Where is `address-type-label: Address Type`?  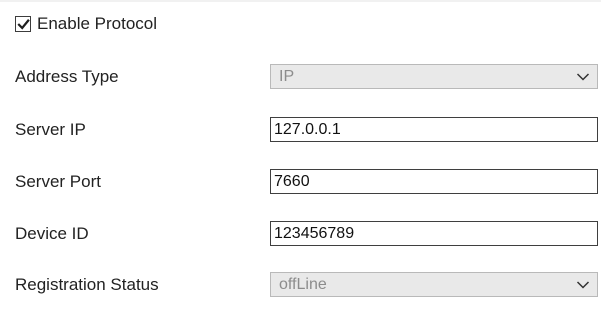 address-type-label: Address Type is located at coordinates (67, 76).